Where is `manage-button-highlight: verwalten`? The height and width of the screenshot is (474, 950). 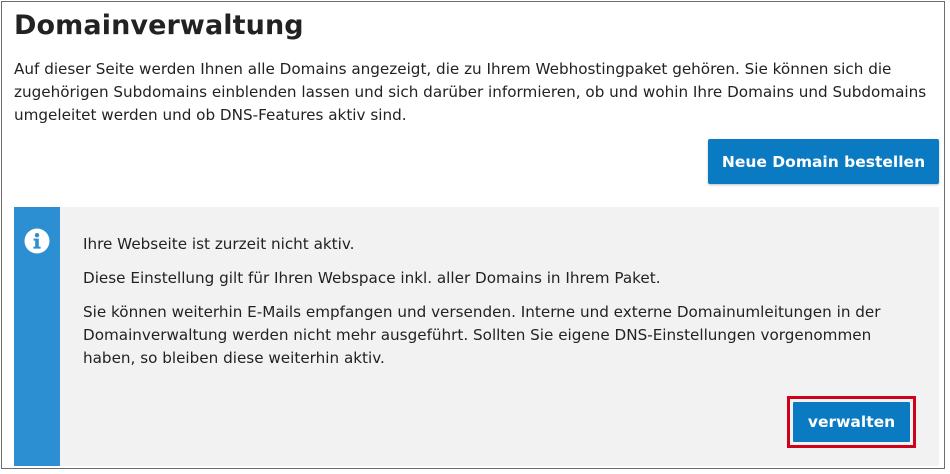 manage-button-highlight: verwalten is located at coordinates (851, 422).